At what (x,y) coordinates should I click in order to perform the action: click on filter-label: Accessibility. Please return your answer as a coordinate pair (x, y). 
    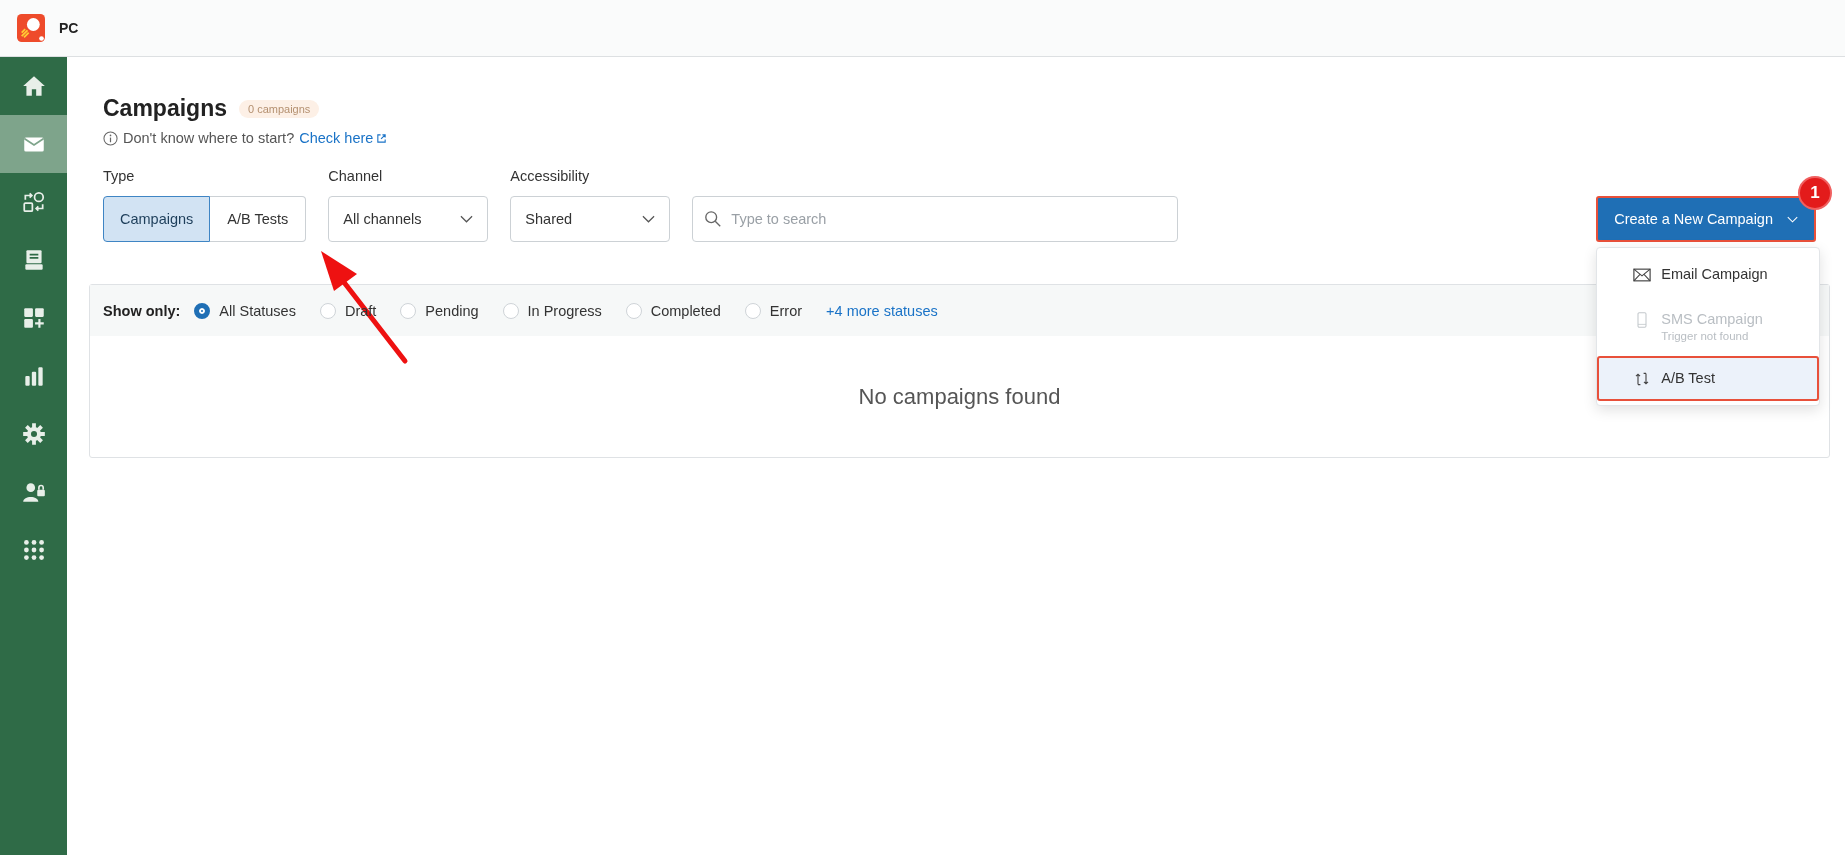
    Looking at the image, I should click on (550, 176).